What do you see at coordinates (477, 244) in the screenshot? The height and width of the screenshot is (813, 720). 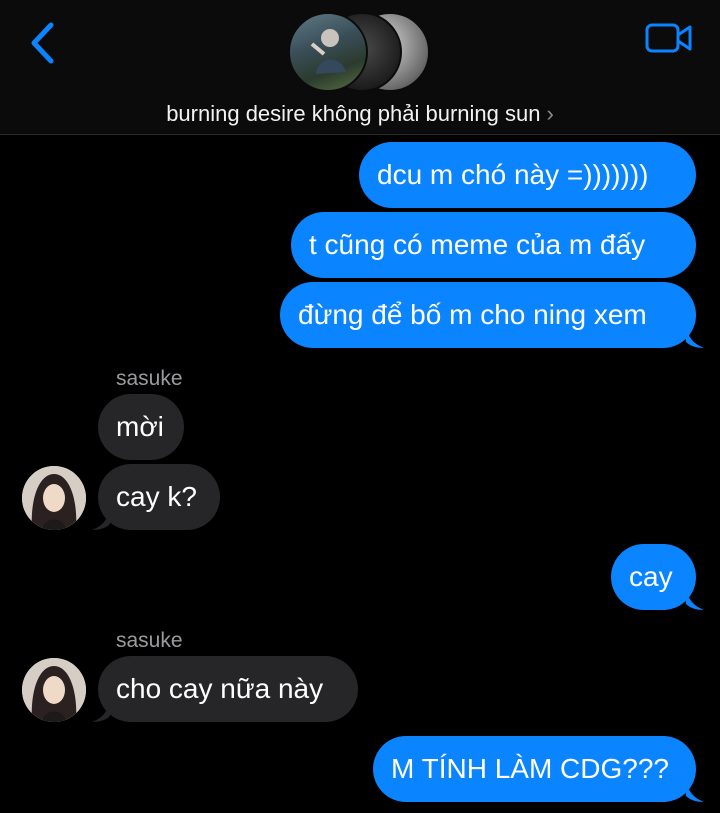 I see `message-text: t cũng có meme của m đấy` at bounding box center [477, 244].